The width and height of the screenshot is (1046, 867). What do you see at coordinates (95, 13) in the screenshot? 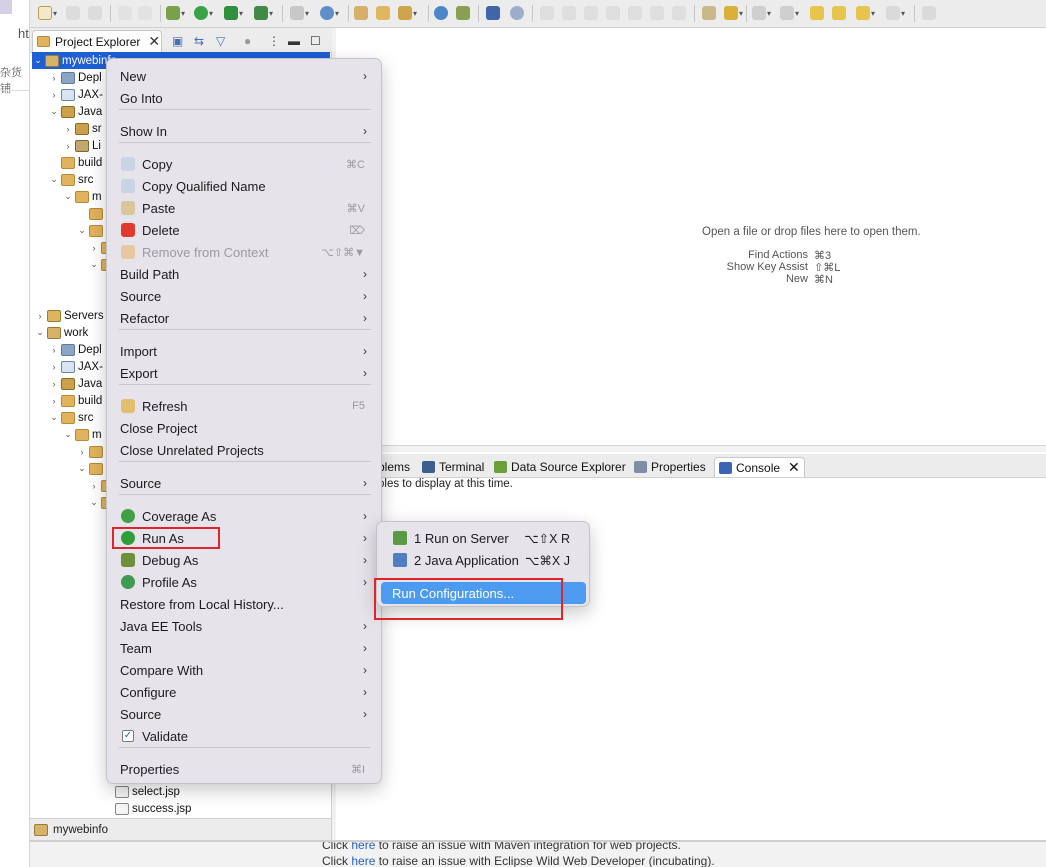
I see `save-all-button` at bounding box center [95, 13].